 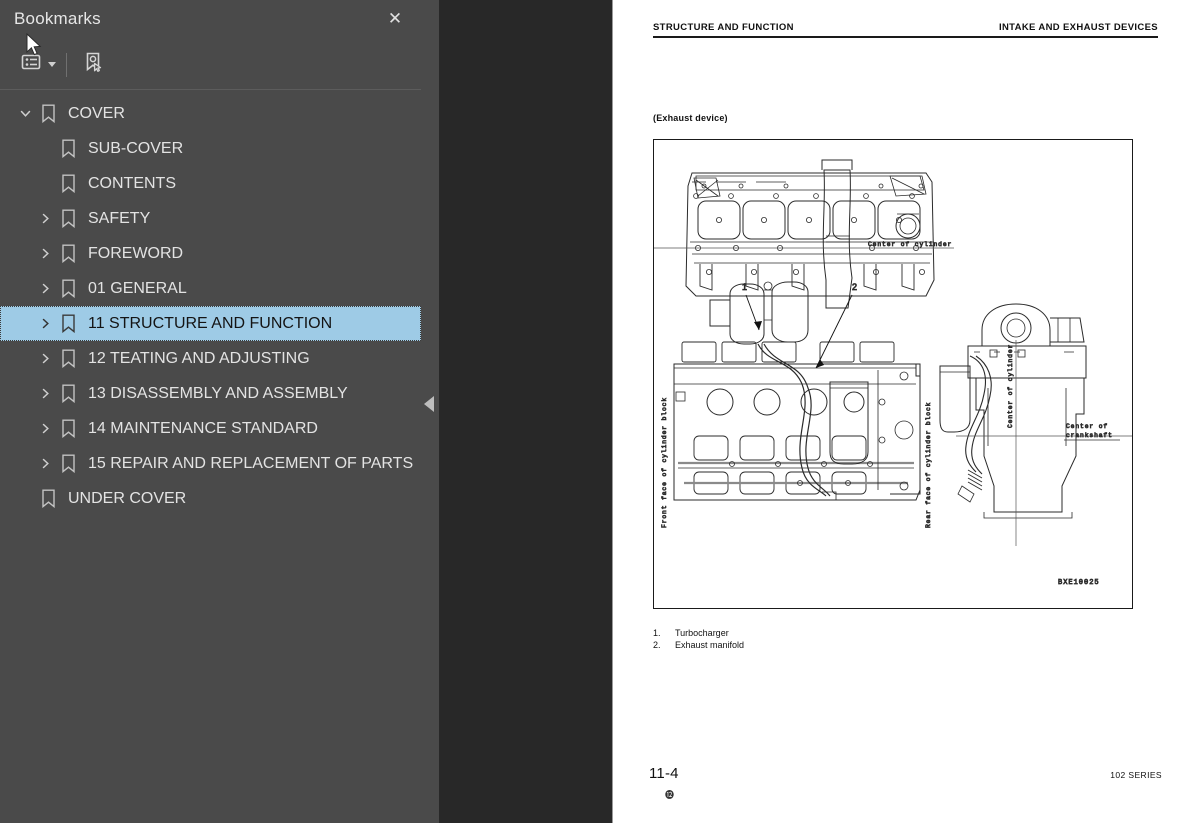 I want to click on close-panel-button: ✕, so click(x=395, y=19).